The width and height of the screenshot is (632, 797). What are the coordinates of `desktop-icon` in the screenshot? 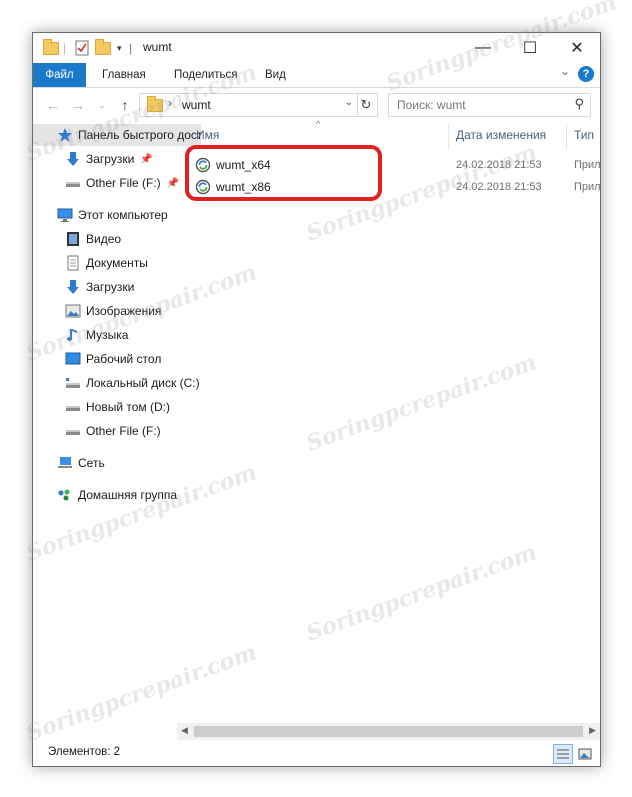 It's located at (73, 359).